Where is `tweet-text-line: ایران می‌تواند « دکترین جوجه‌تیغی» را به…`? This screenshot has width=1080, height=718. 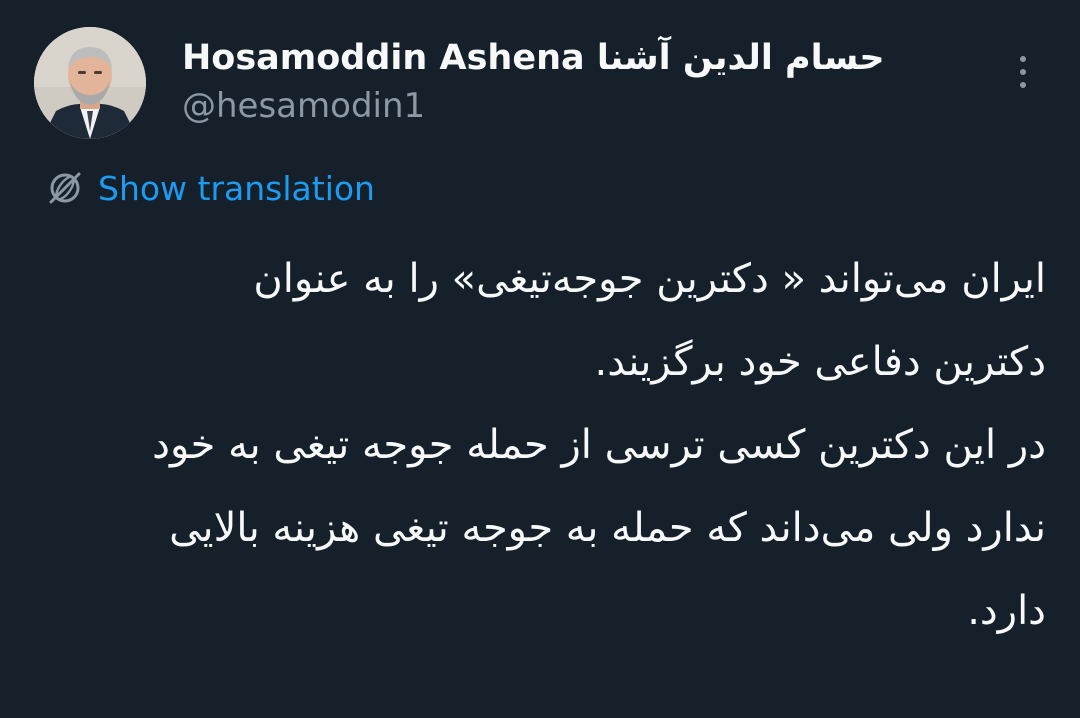
tweet-text-line: ایران می‌تواند « دکترین جوجه‌تیغی» را به… is located at coordinates (649, 279).